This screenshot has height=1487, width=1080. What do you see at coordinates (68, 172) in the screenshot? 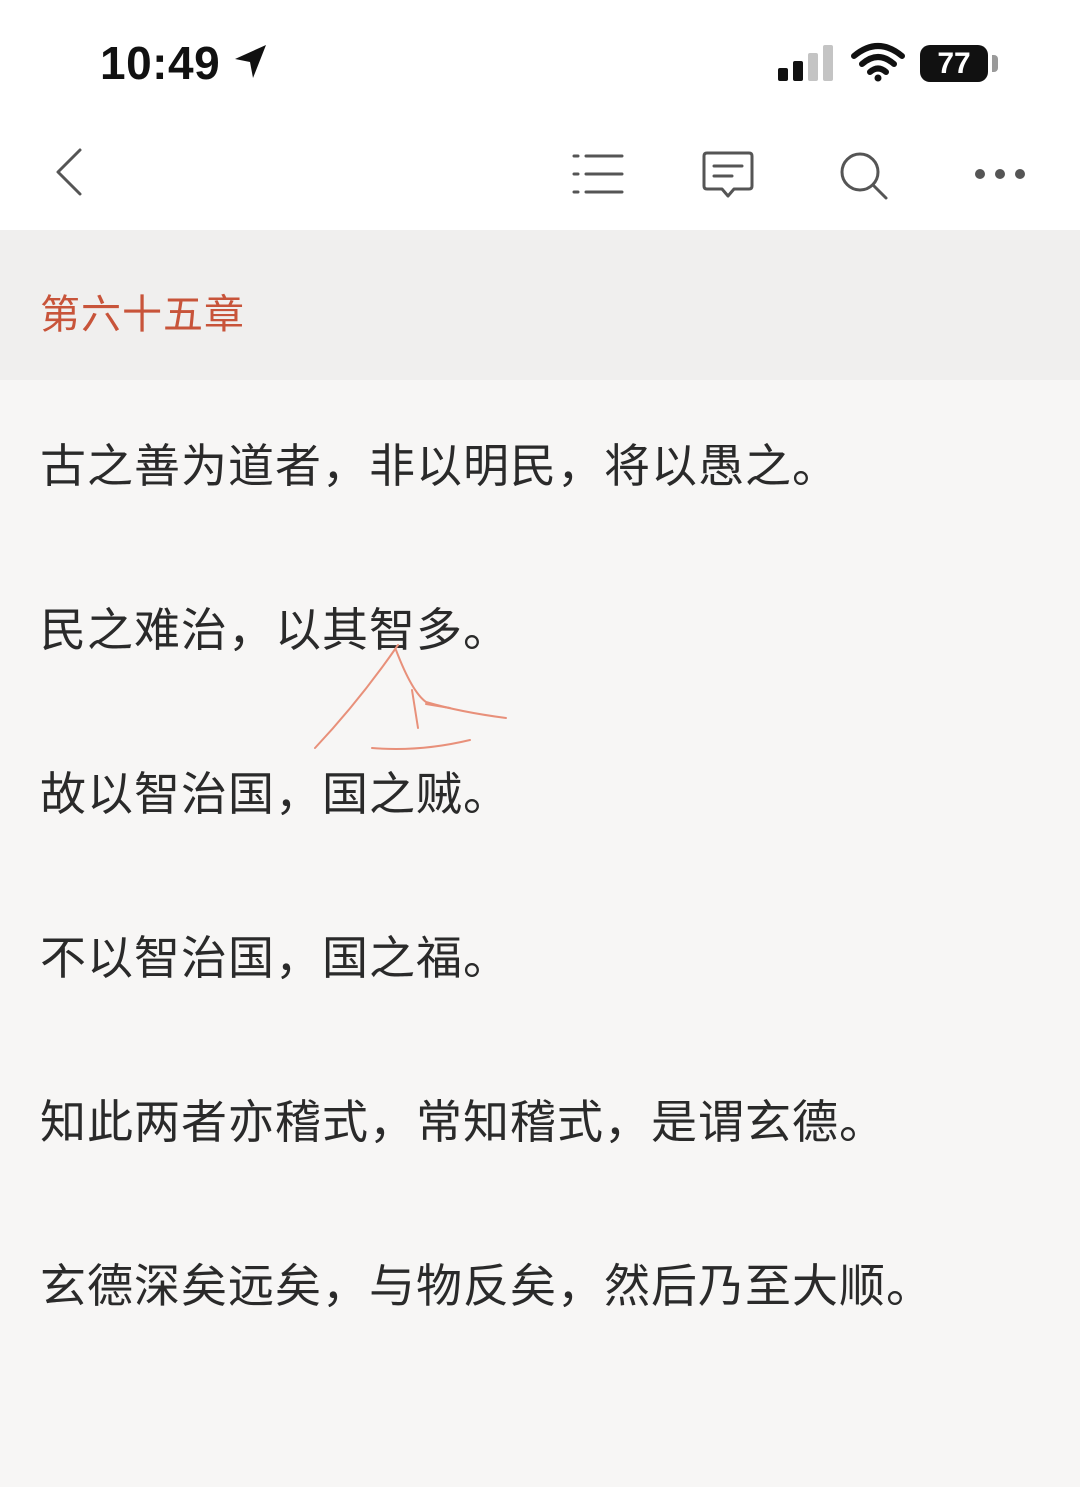
I see `back-chevron-icon` at bounding box center [68, 172].